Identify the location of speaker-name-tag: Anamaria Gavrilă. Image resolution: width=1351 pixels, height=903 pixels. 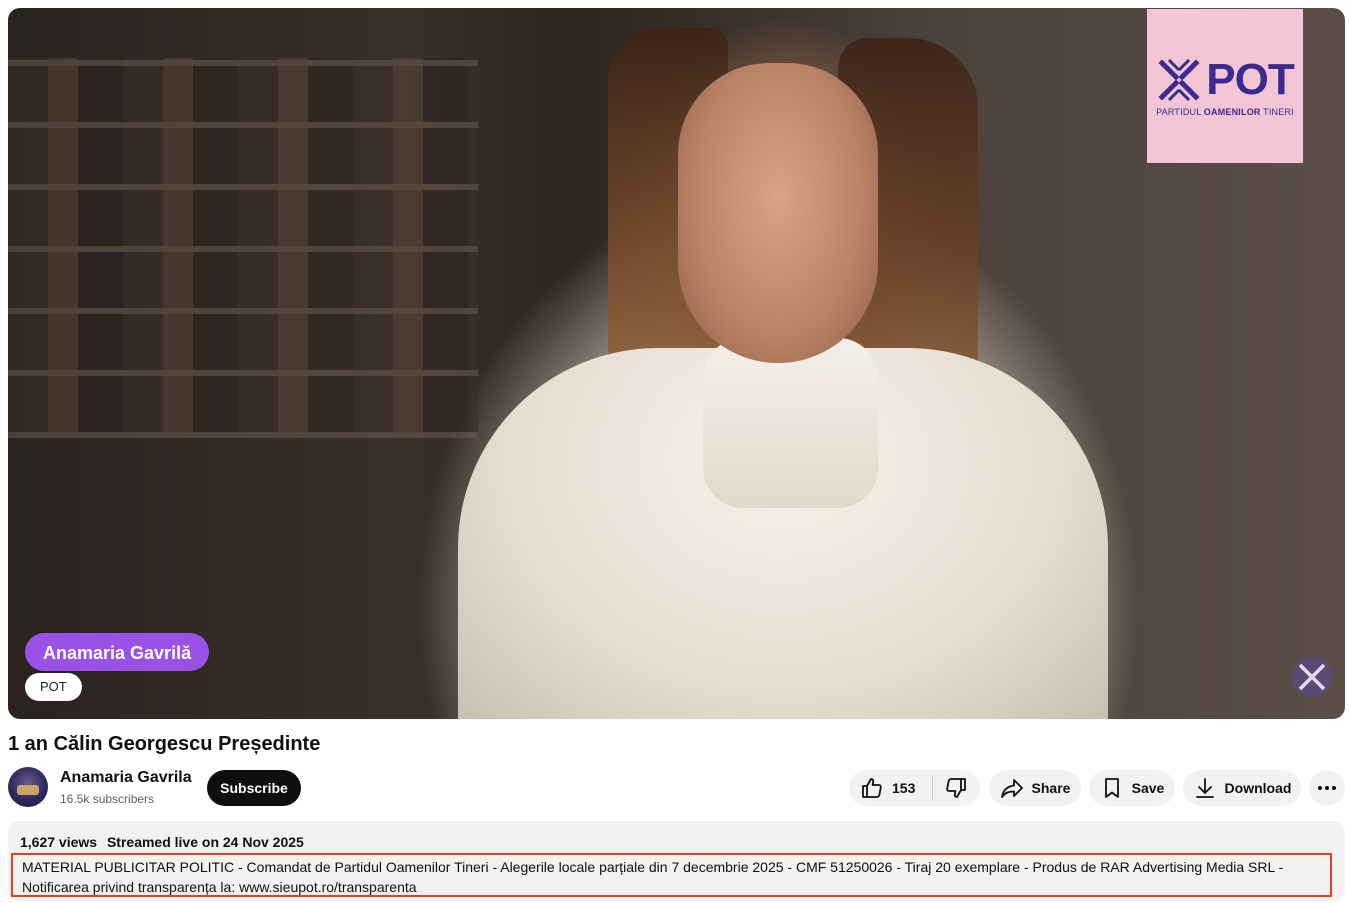
(117, 652).